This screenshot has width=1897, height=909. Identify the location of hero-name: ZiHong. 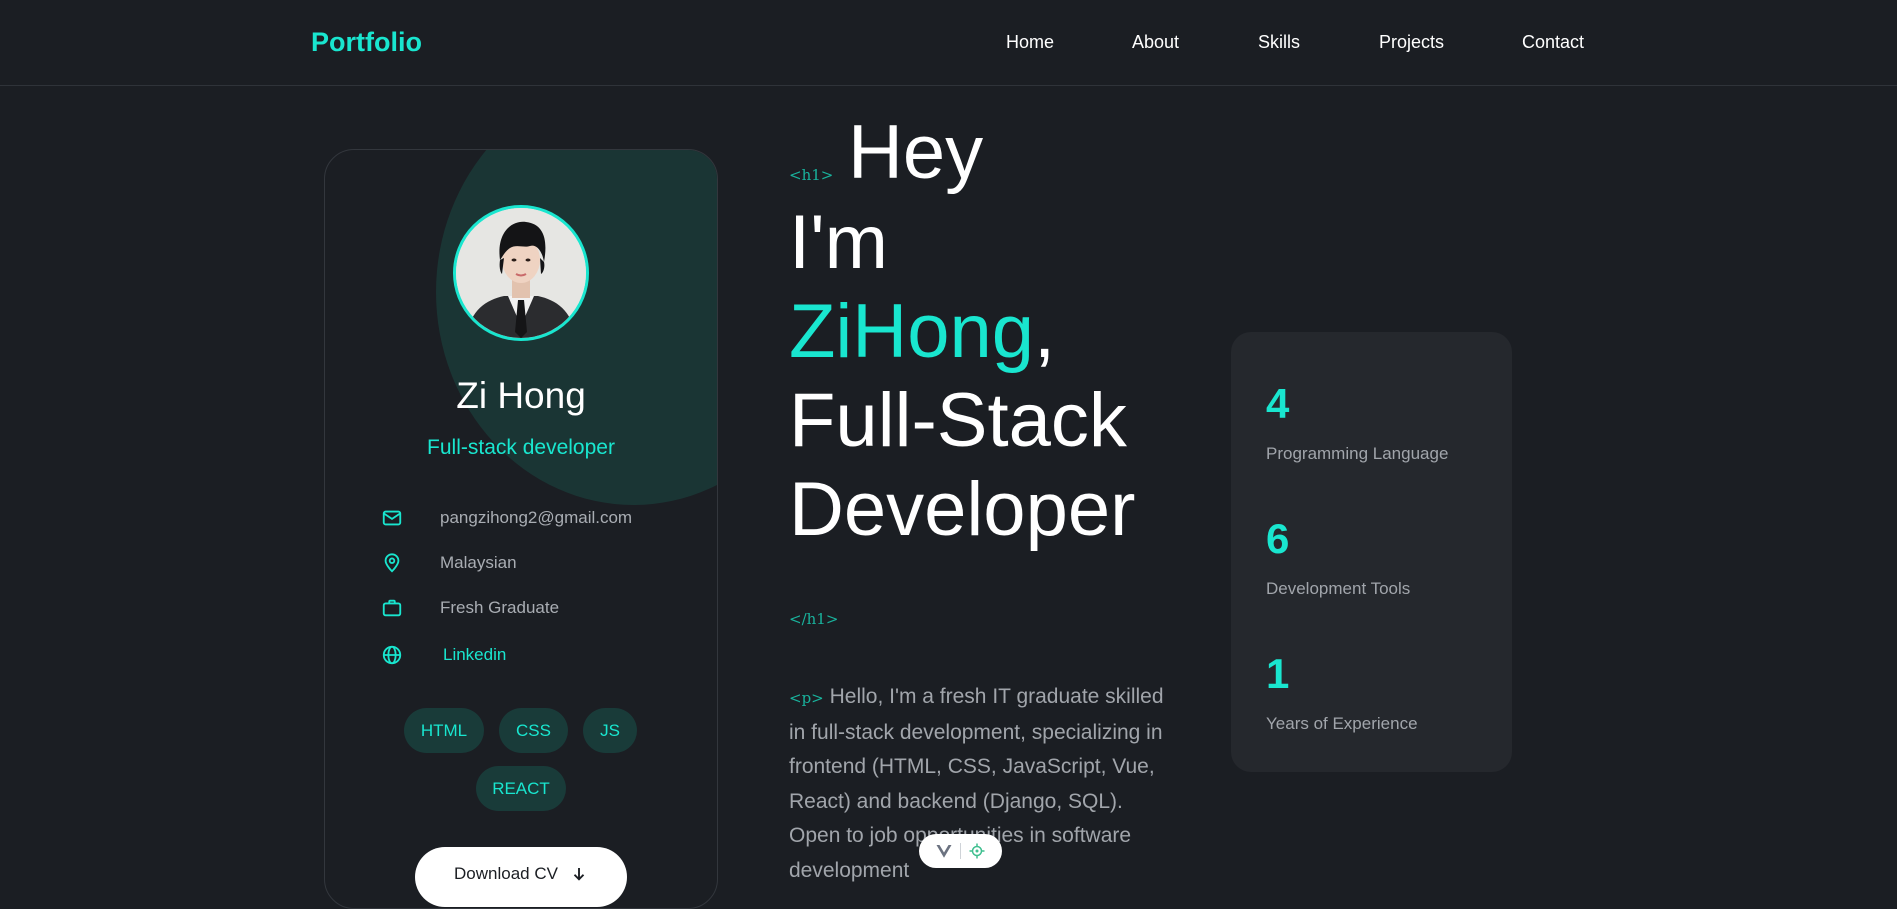
(911, 331).